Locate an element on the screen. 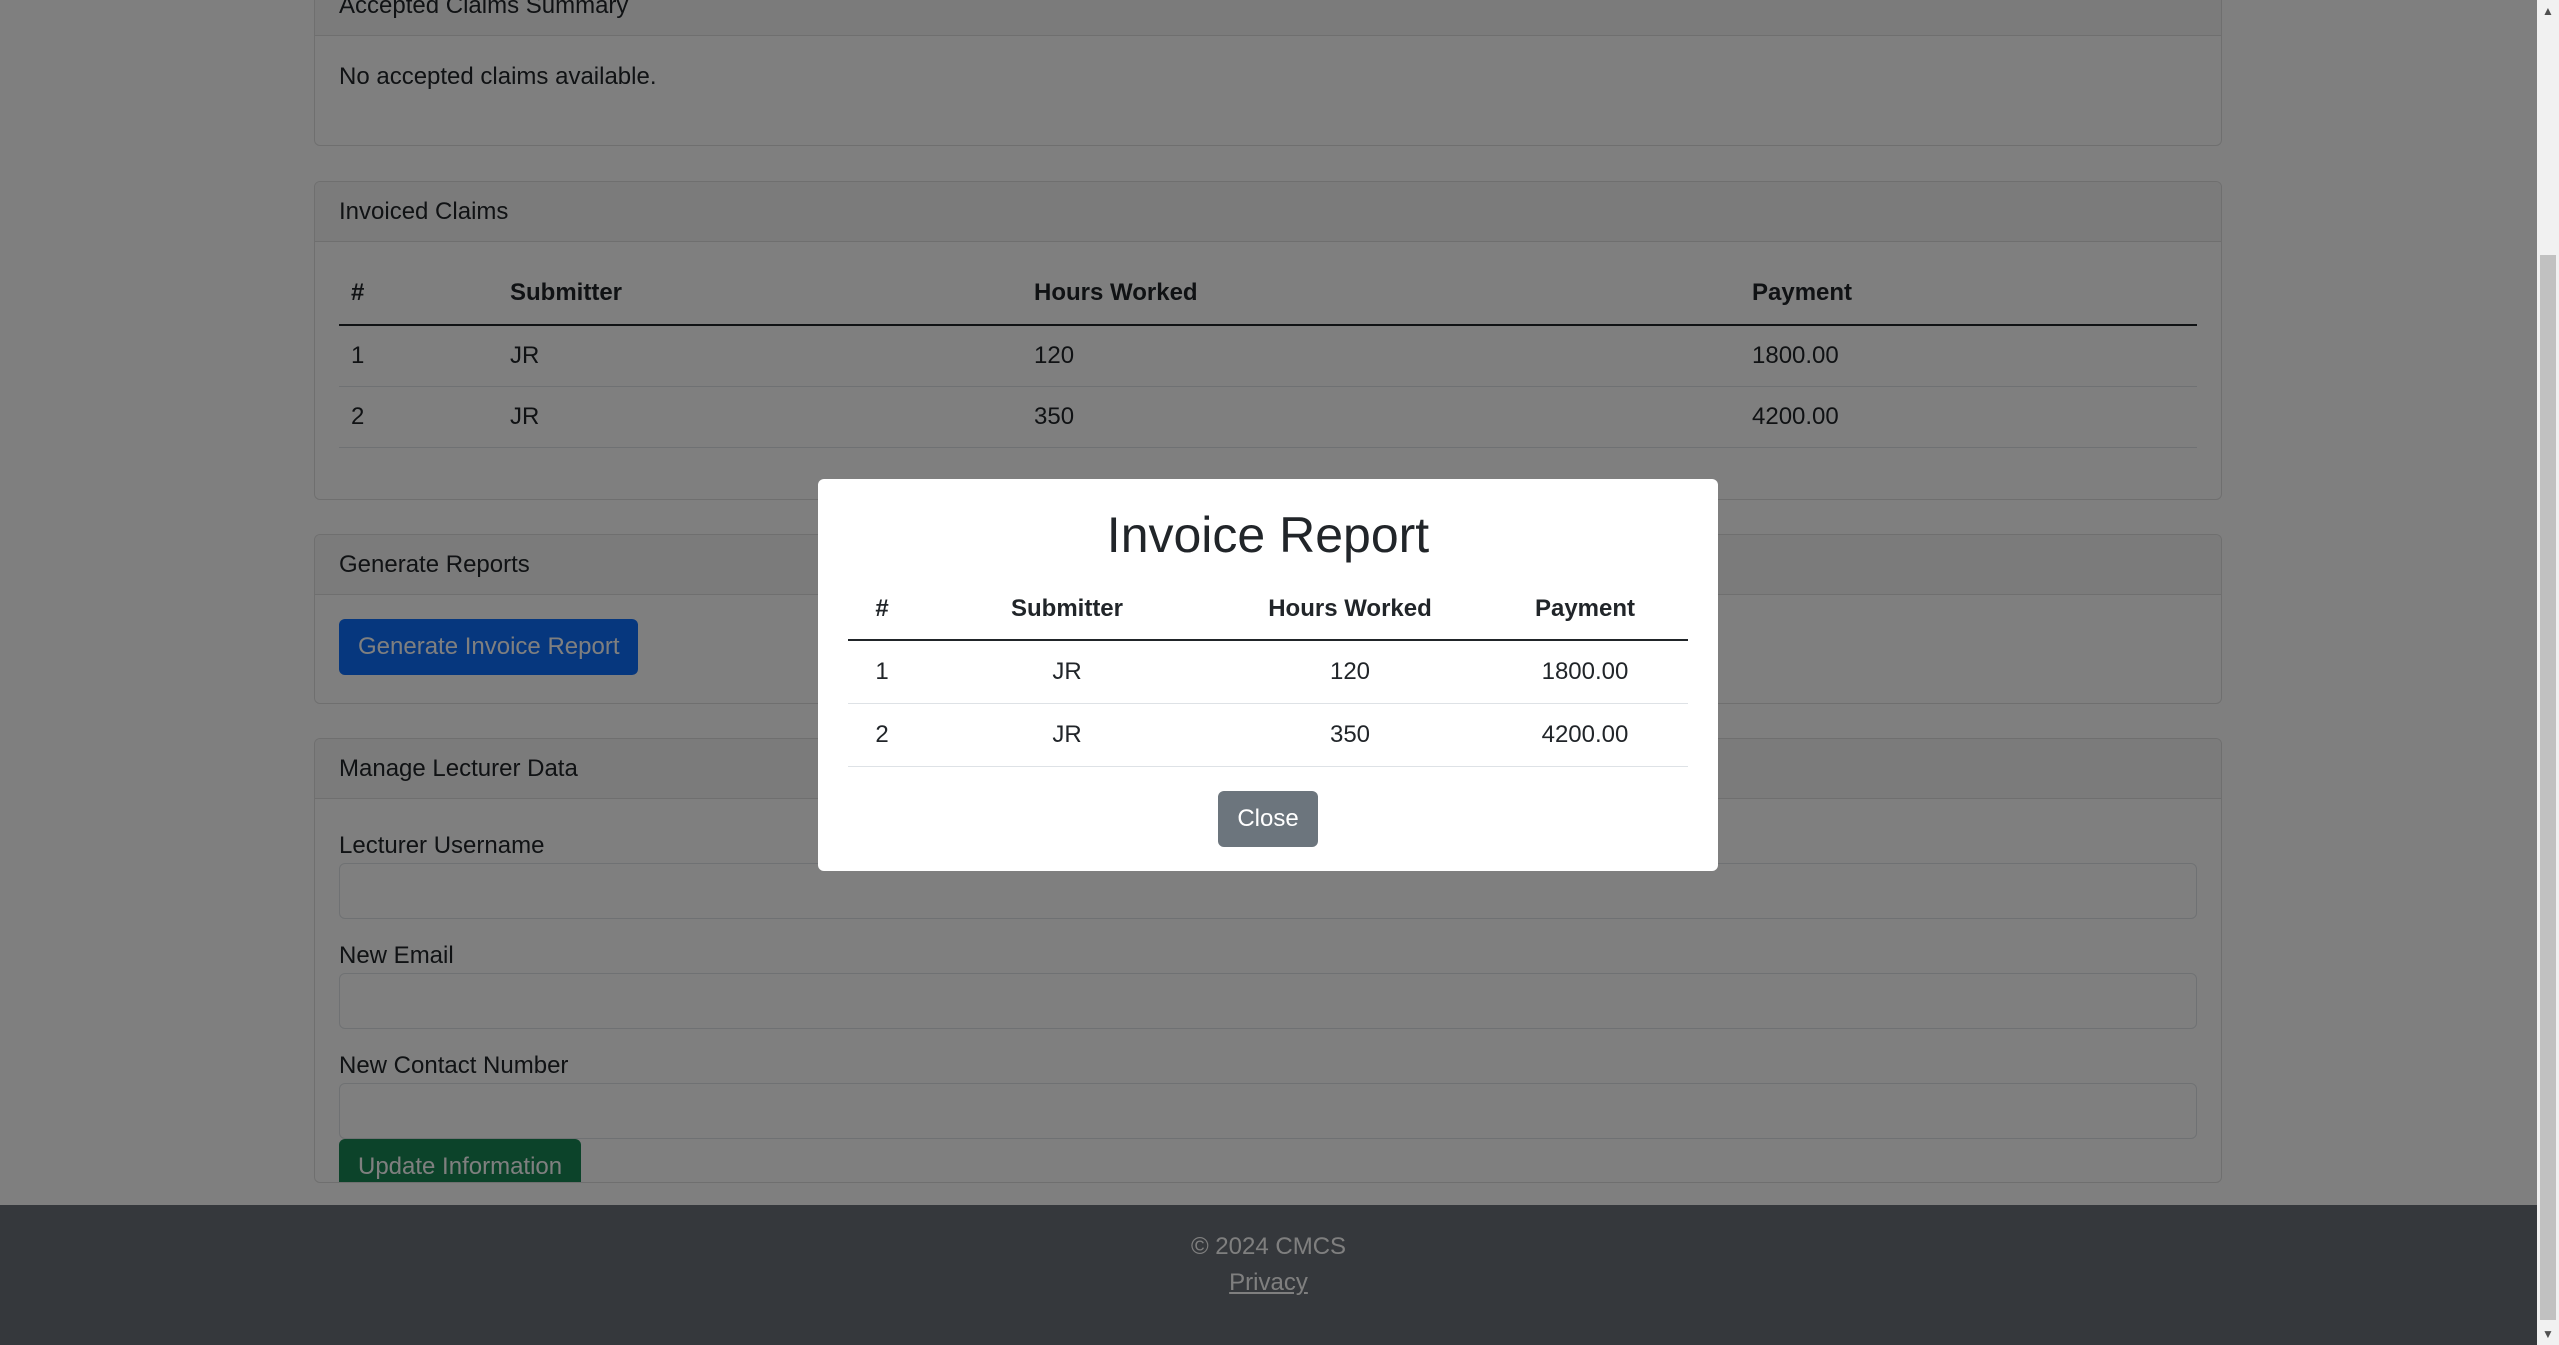 This screenshot has width=2559, height=1345. table-row: 2 JR 350 4200.00 is located at coordinates (1268, 735).